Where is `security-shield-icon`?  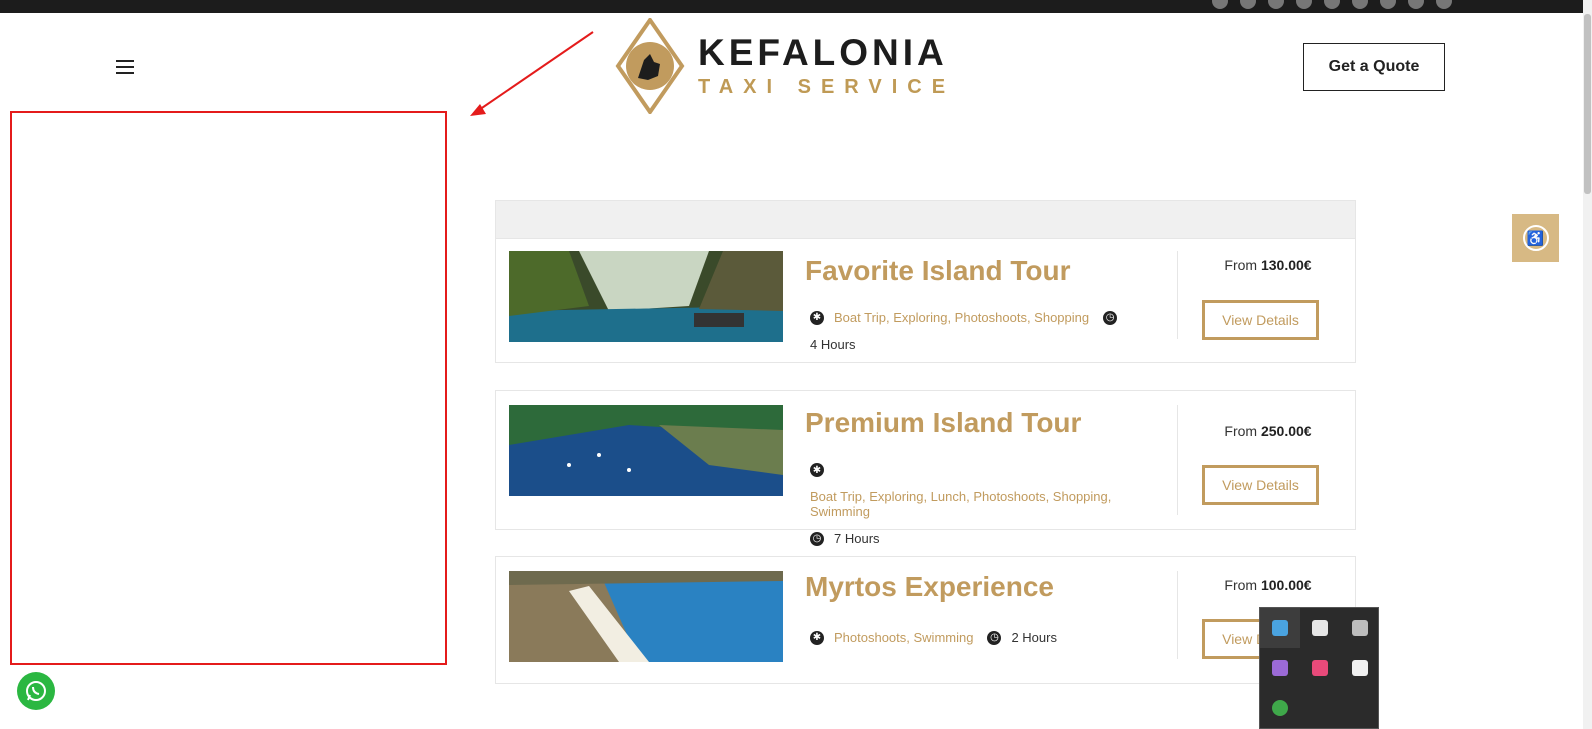
security-shield-icon is located at coordinates (1320, 628).